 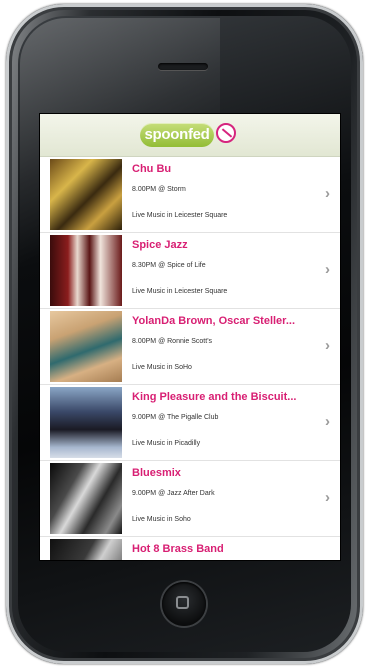 What do you see at coordinates (226, 133) in the screenshot?
I see `no-sign-icon` at bounding box center [226, 133].